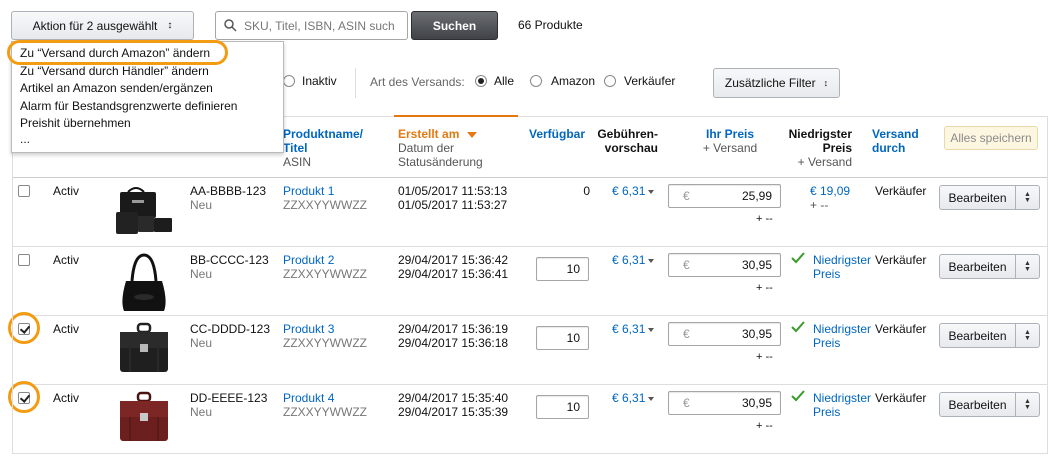 The height and width of the screenshot is (466, 1060). Describe the element at coordinates (201, 343) in the screenshot. I see `condition-value: Neu` at that location.